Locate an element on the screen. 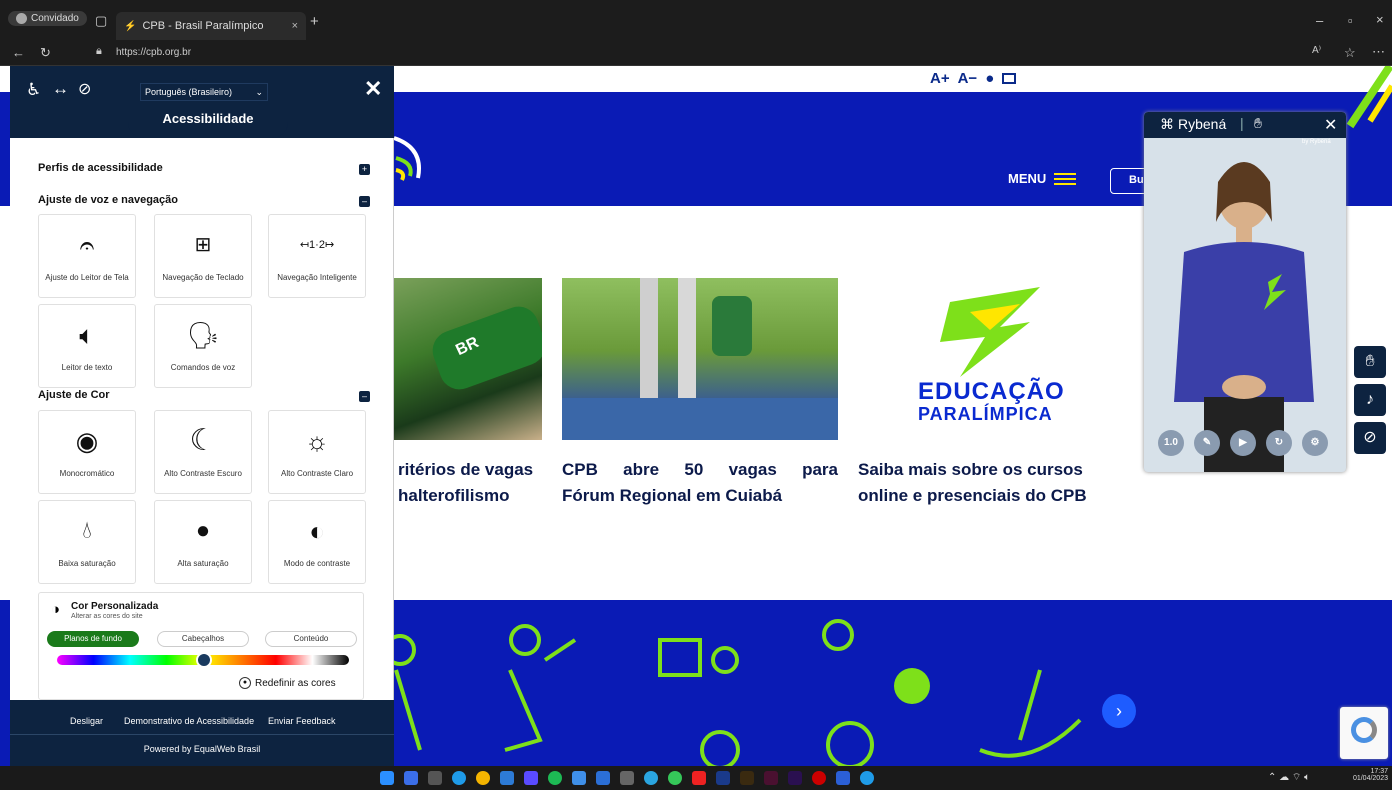  whatsapp-icon is located at coordinates (675, 778).